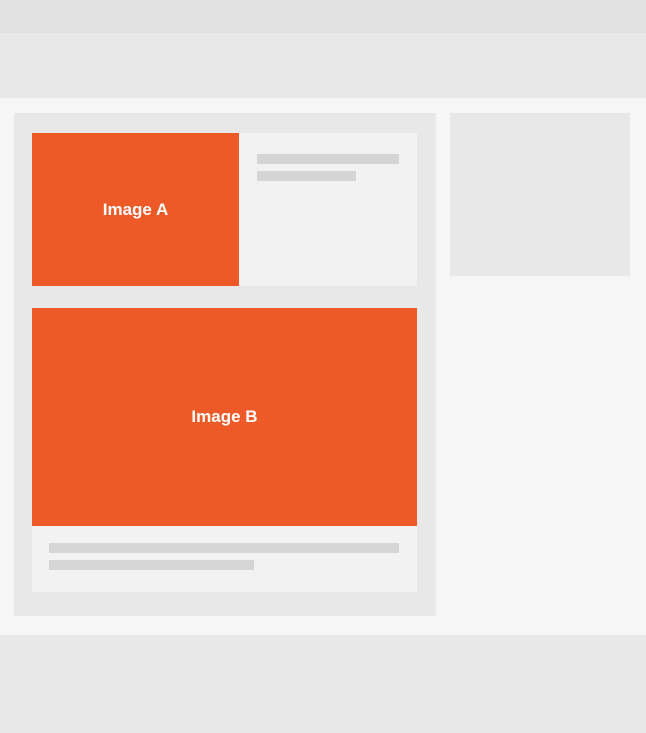 This screenshot has height=733, width=646. I want to click on card-a: Image A, so click(224, 209).